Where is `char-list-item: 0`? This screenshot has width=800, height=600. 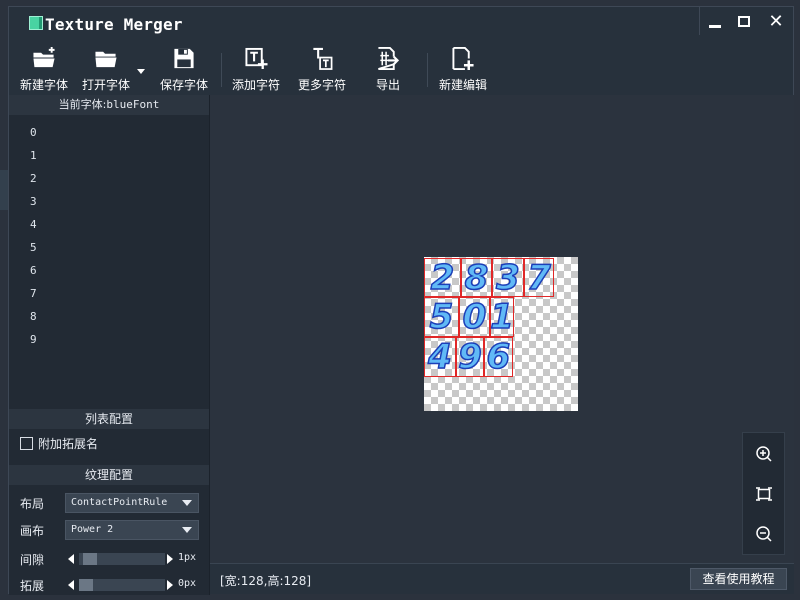 char-list-item: 0 is located at coordinates (33, 132).